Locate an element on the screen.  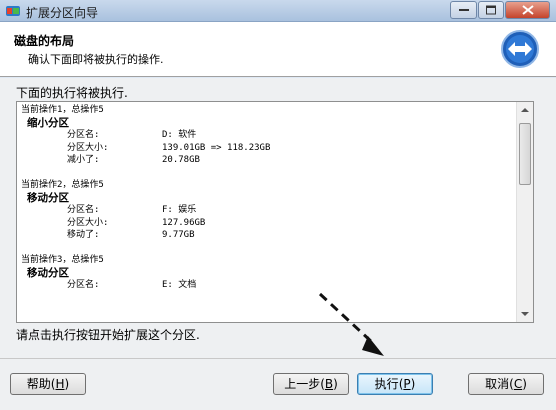
row-value: 127.96GB is located at coordinates (184, 222).